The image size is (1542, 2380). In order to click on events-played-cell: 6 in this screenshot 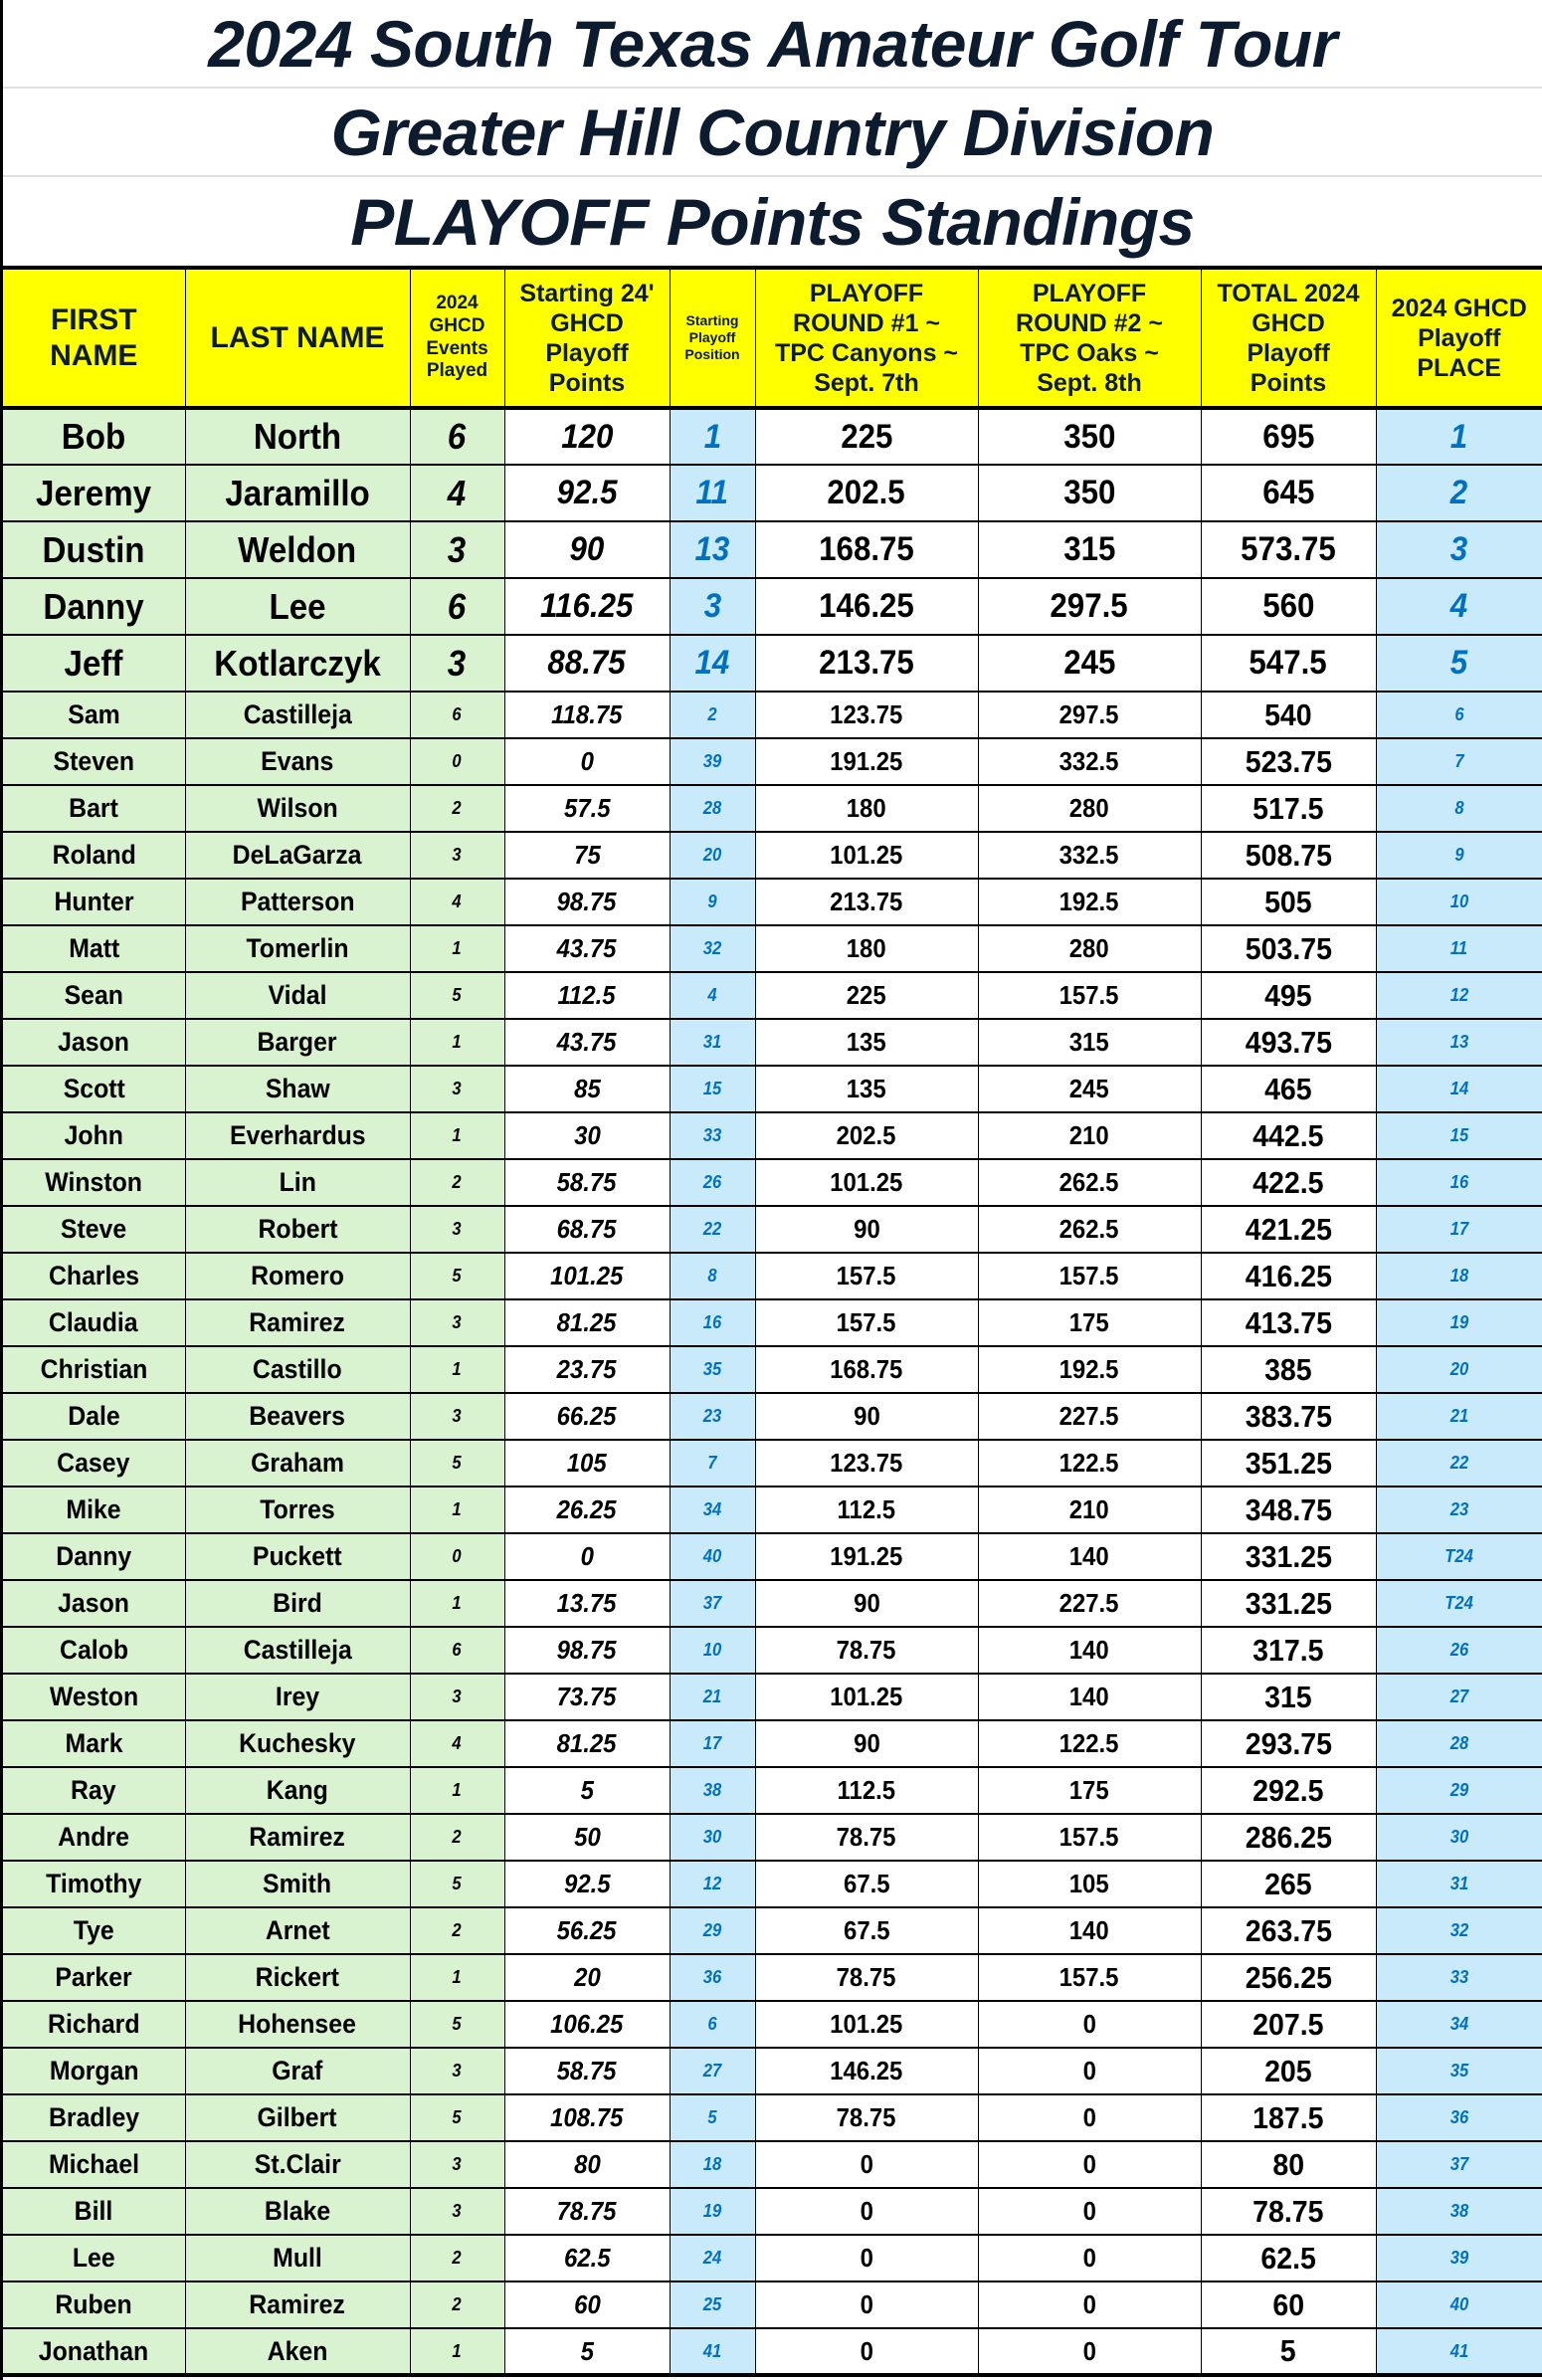, I will do `click(457, 715)`.